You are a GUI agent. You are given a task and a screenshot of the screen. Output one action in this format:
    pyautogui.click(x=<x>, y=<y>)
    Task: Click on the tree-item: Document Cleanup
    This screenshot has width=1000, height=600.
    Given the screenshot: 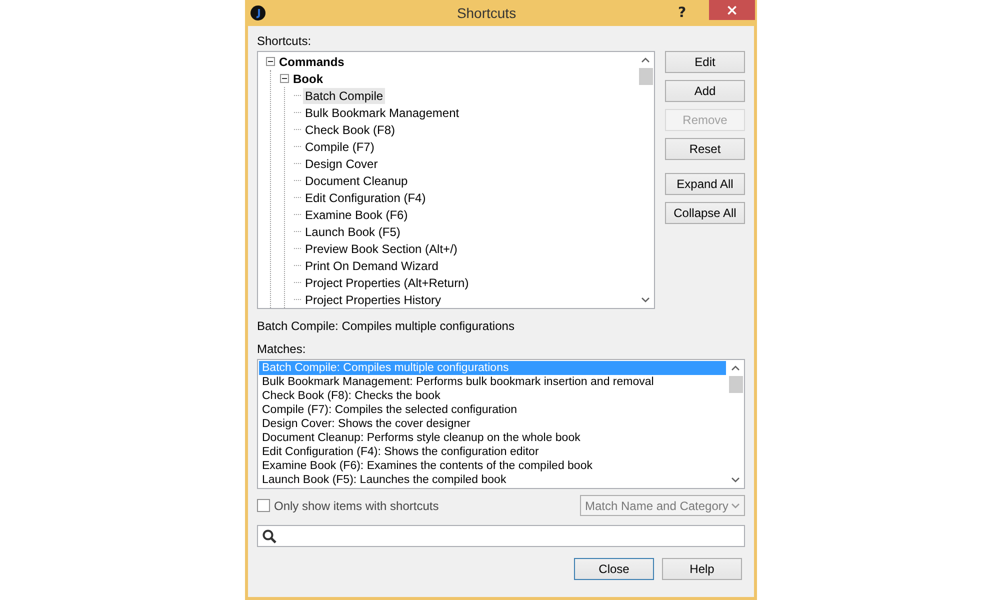 What is the action you would take?
    pyautogui.click(x=356, y=180)
    